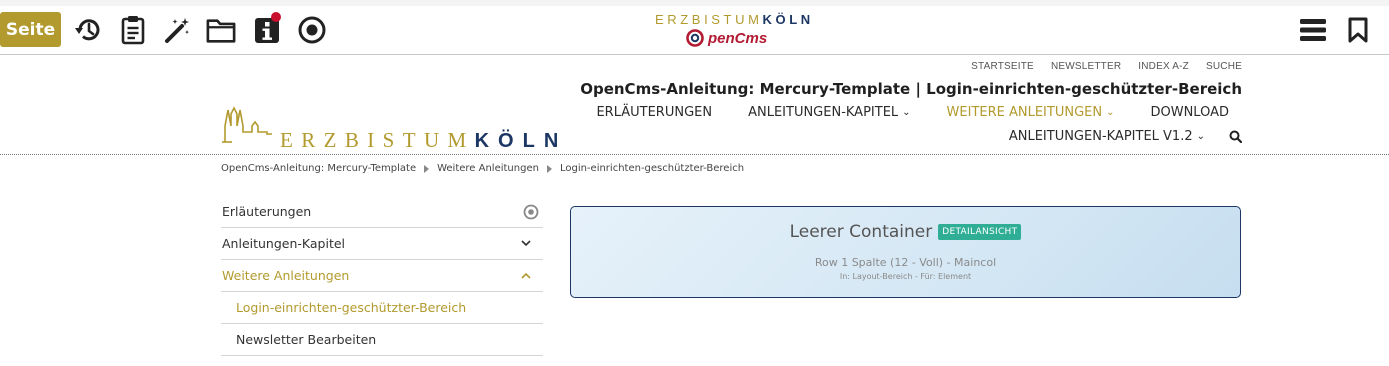 Image resolution: width=1389 pixels, height=366 pixels. I want to click on browser-strip, so click(694, 3).